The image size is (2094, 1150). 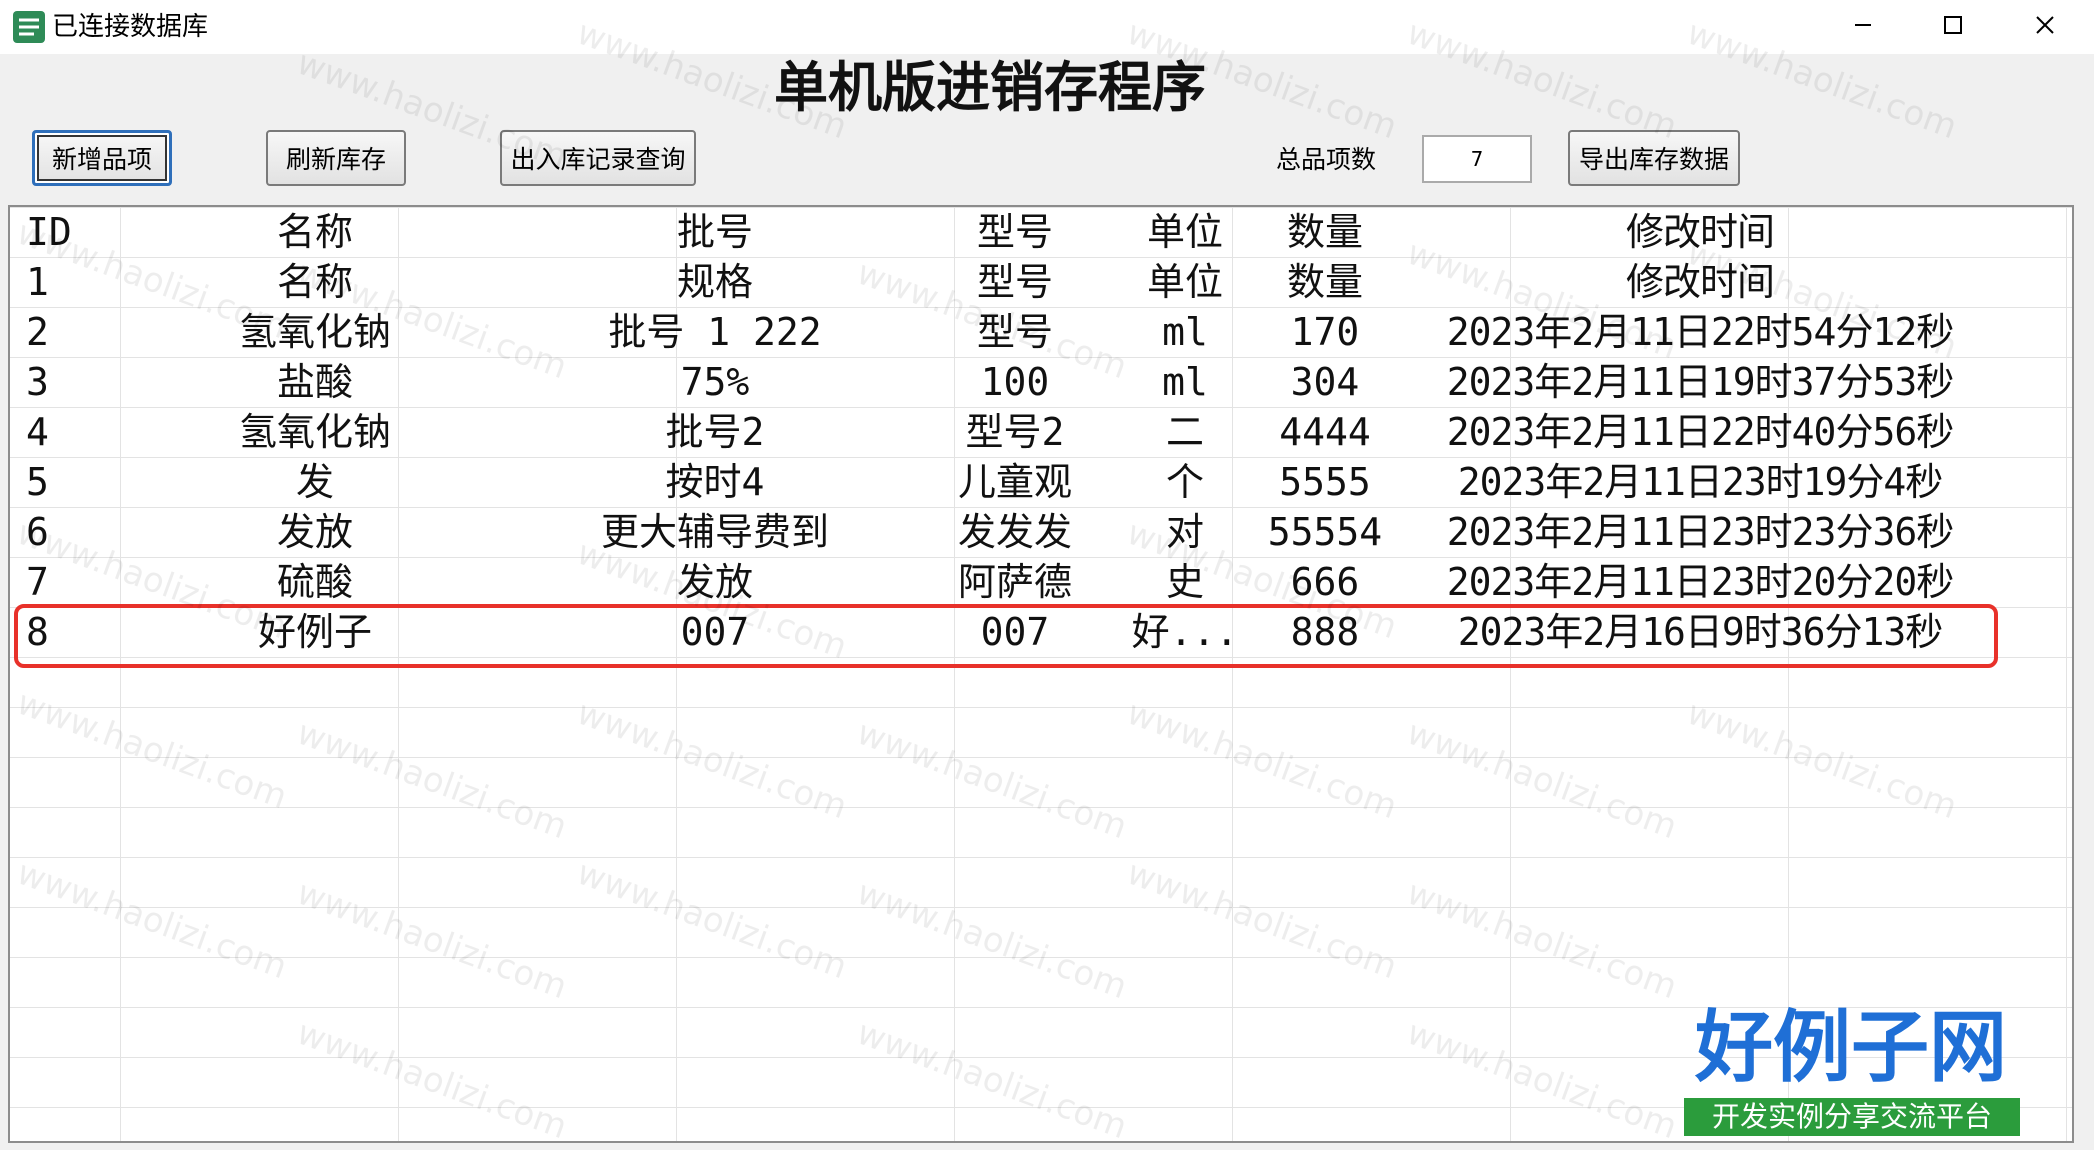 I want to click on logo-subtitle: 开发实例分享交流平台, so click(x=1852, y=1117).